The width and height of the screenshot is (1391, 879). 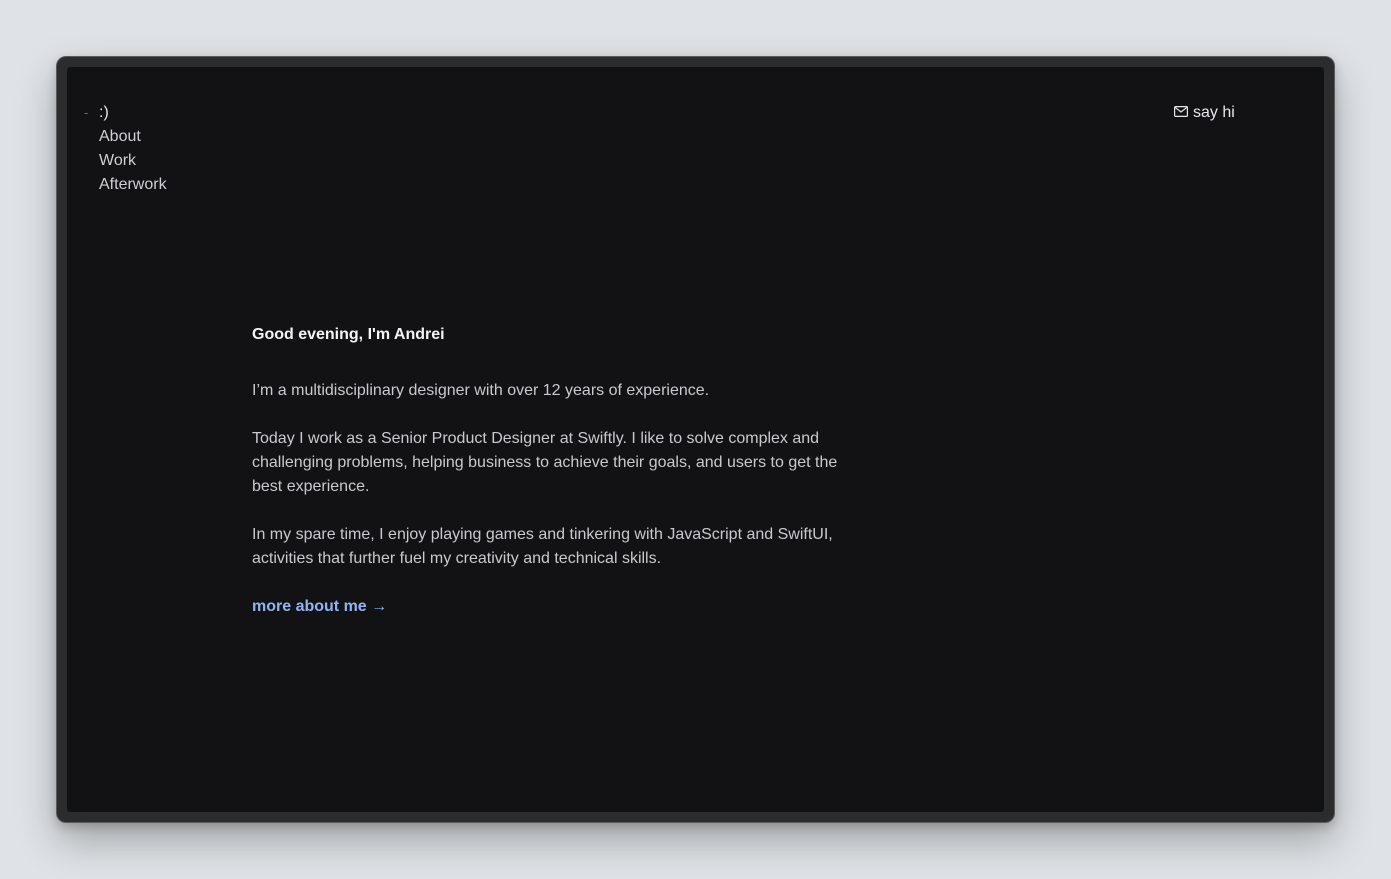 What do you see at coordinates (125, 113) in the screenshot?
I see `nav-home-row: - :)` at bounding box center [125, 113].